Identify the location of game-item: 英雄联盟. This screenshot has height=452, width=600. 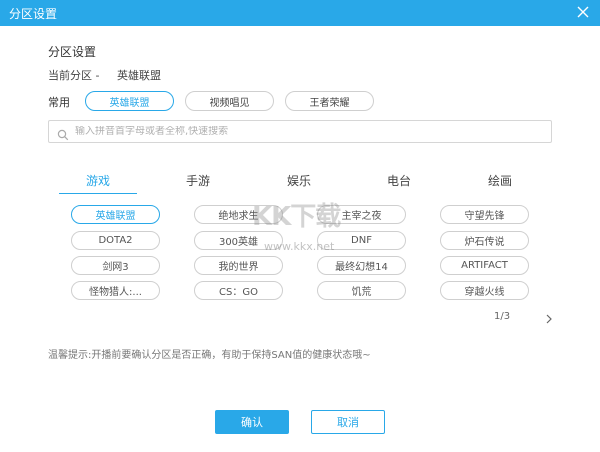
(115, 214).